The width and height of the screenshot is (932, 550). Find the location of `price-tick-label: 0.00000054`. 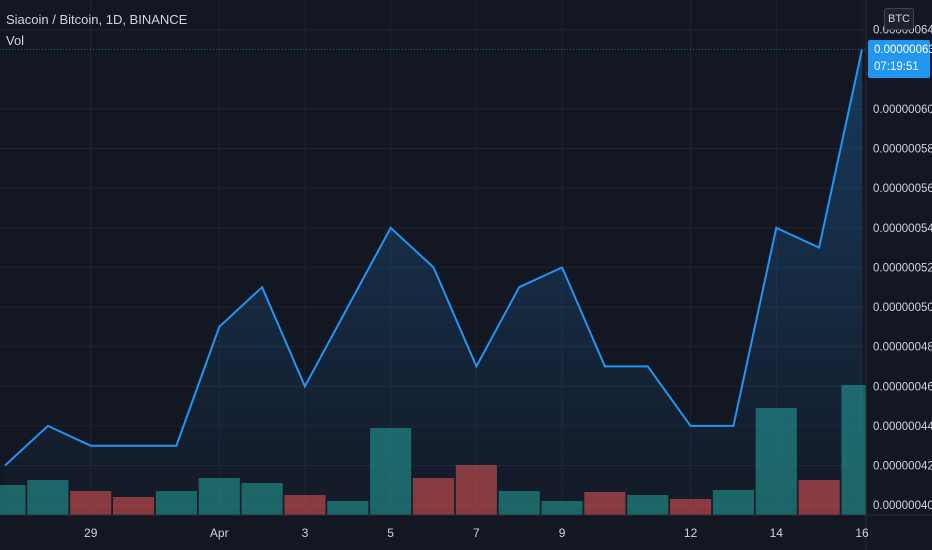

price-tick-label: 0.00000054 is located at coordinates (902, 229).